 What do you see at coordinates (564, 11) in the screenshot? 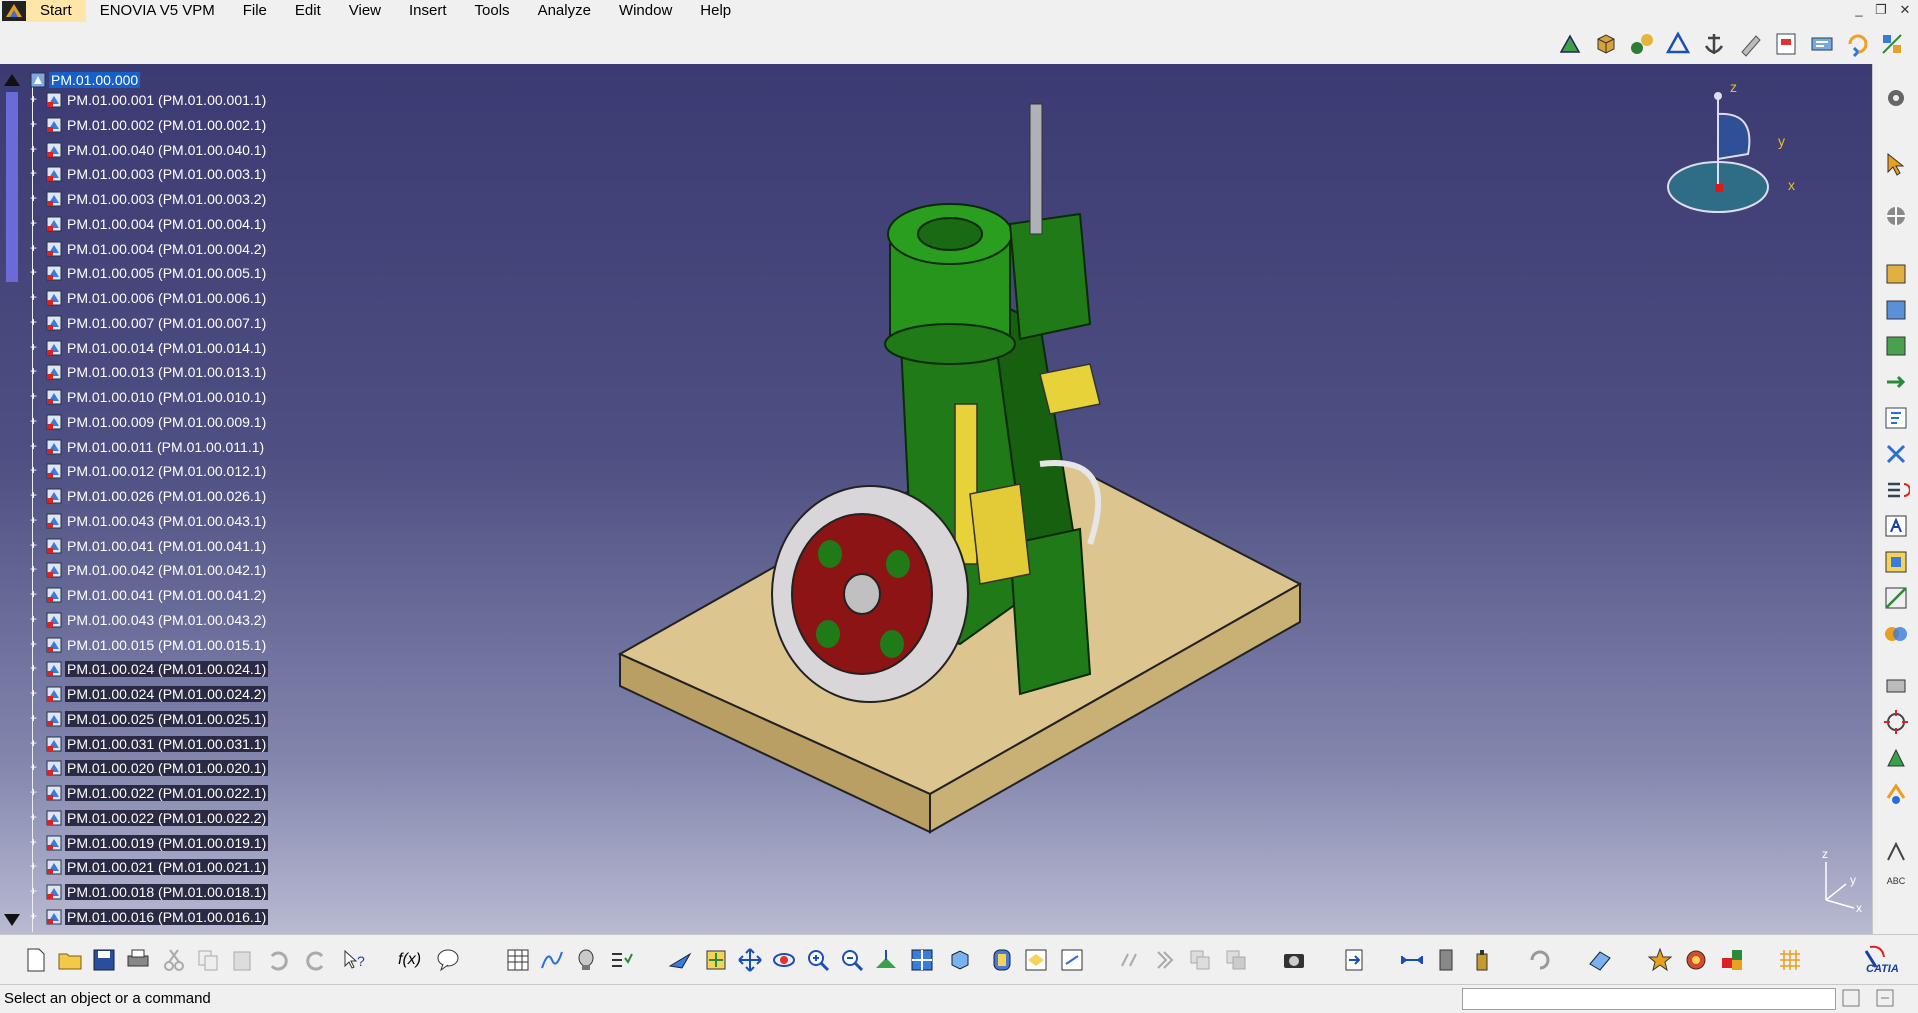
I see `menu-analyze: Analyze` at bounding box center [564, 11].